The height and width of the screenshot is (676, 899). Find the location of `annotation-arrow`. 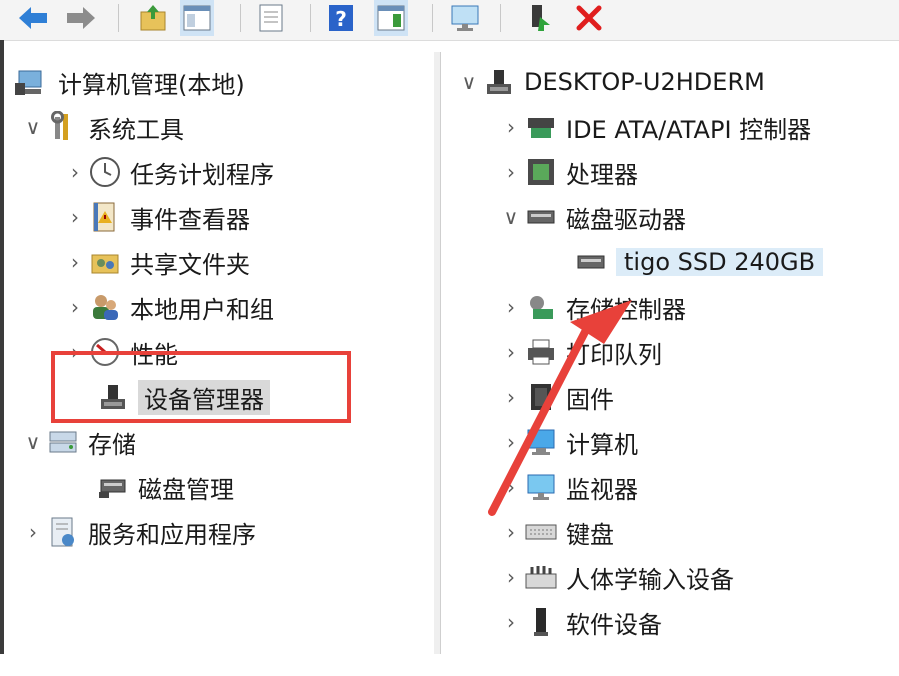

annotation-arrow is located at coordinates (560, 408).